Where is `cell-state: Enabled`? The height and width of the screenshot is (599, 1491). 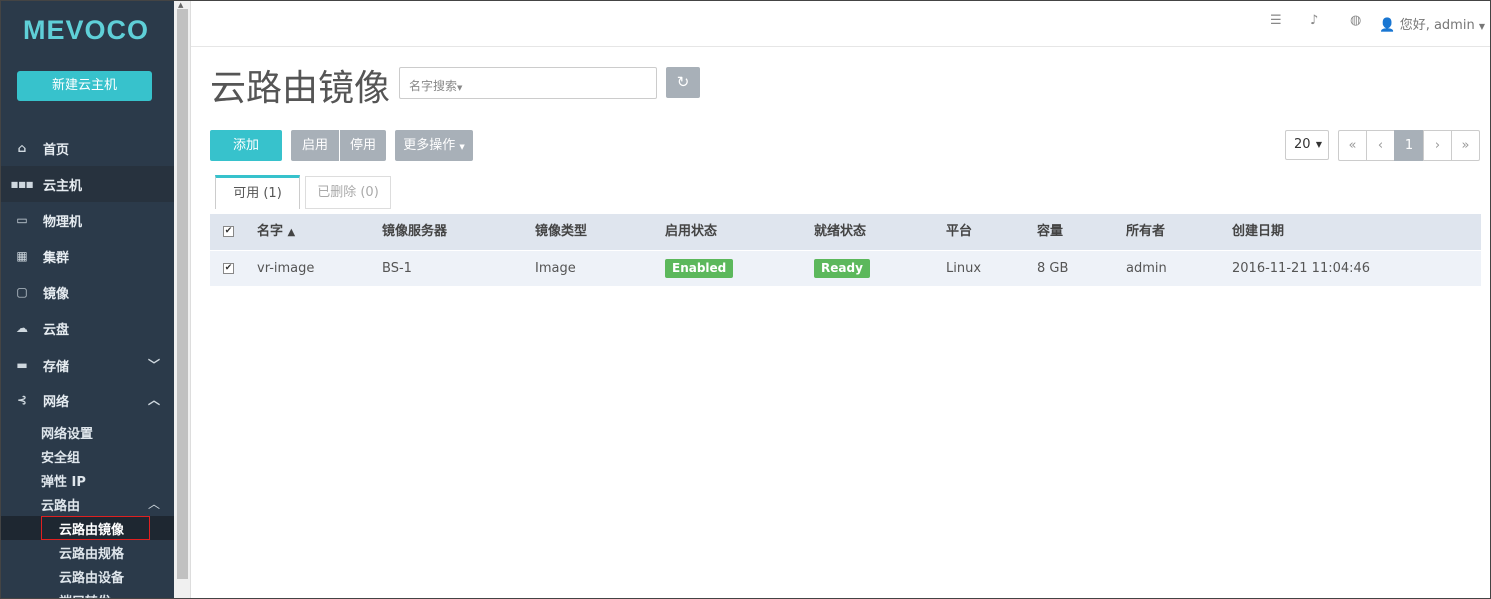 cell-state: Enabled is located at coordinates (699, 269).